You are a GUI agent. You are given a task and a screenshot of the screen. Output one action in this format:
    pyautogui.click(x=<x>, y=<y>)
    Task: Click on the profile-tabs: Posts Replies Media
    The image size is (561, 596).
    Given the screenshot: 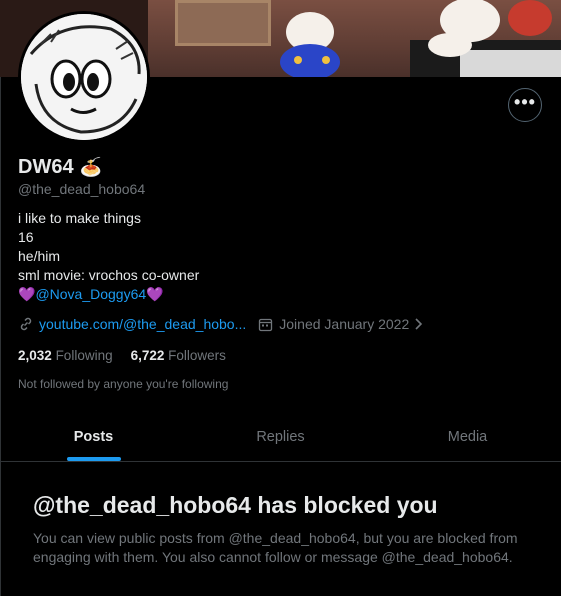 What is the action you would take?
    pyautogui.click(x=280, y=437)
    